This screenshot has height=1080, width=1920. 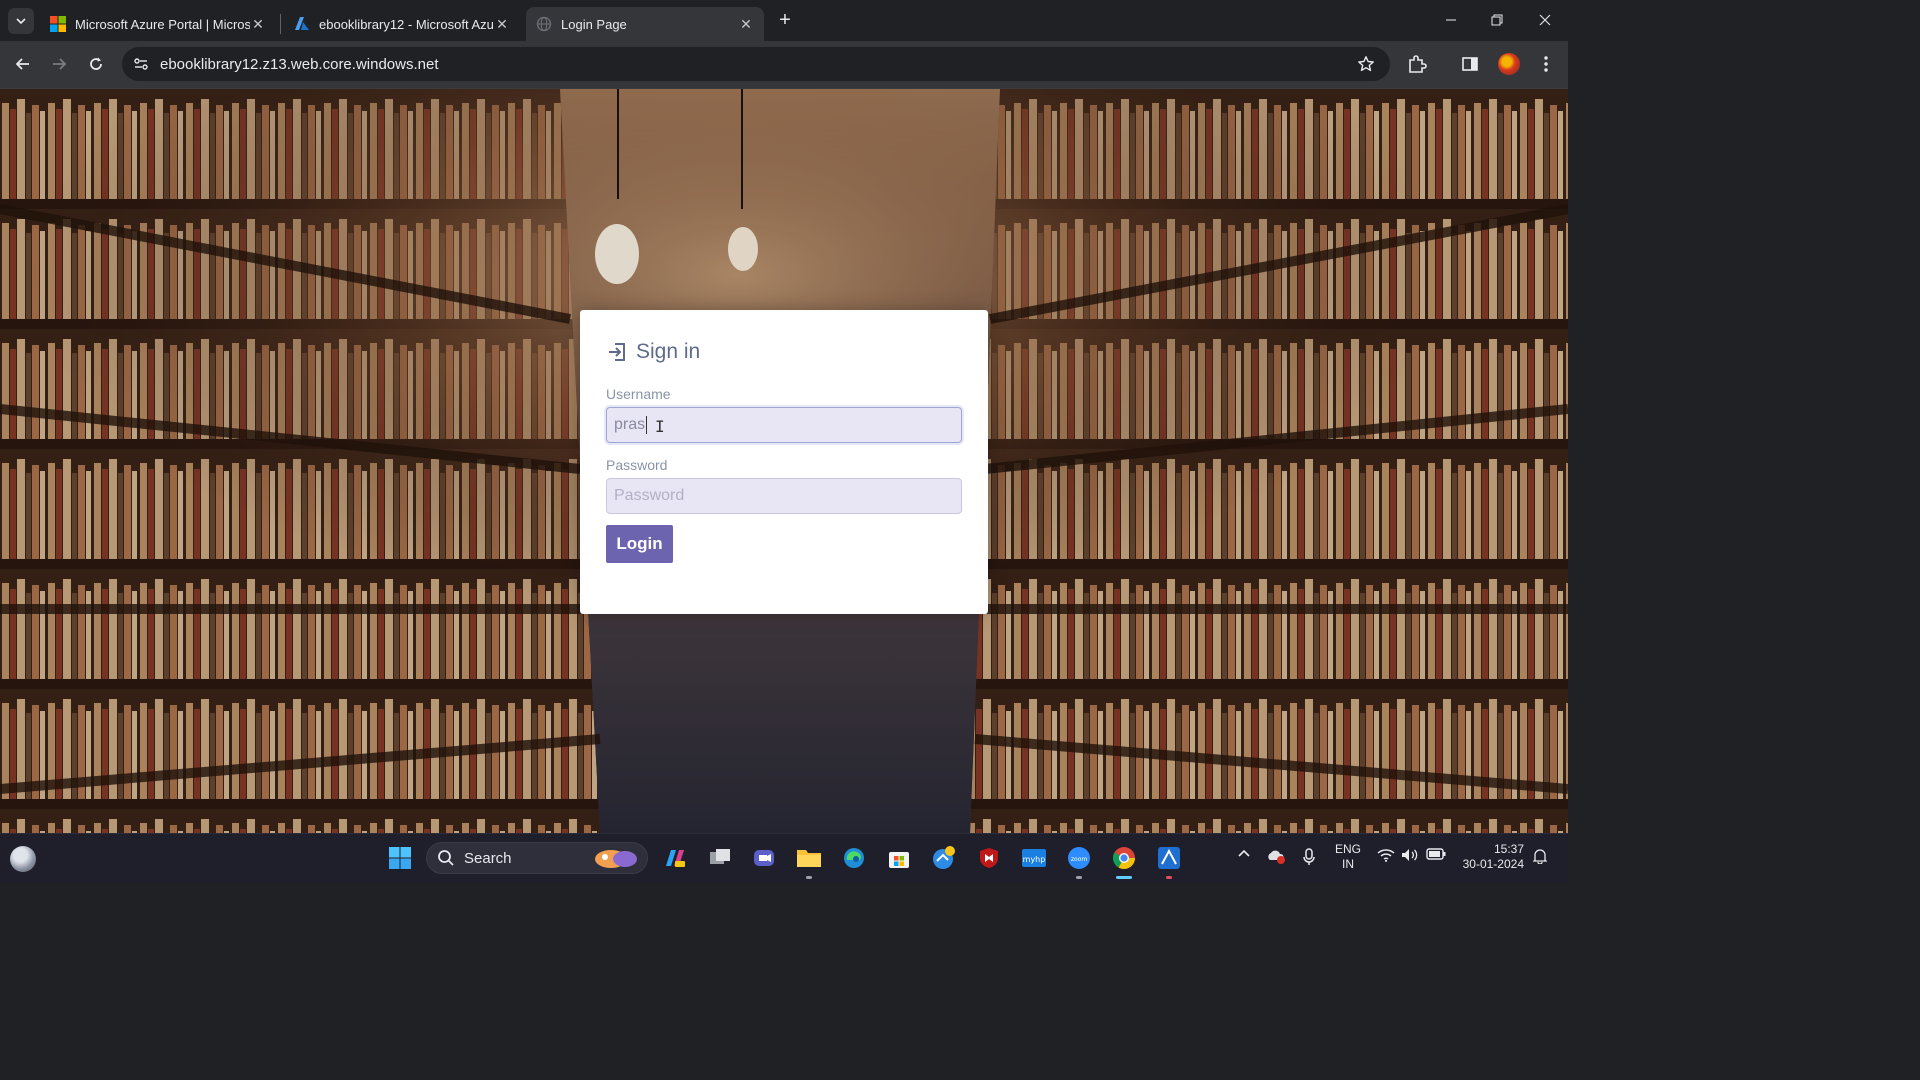 What do you see at coordinates (299, 64) in the screenshot?
I see `url-text: ebooklibrary12.z13.web.core.windows.net` at bounding box center [299, 64].